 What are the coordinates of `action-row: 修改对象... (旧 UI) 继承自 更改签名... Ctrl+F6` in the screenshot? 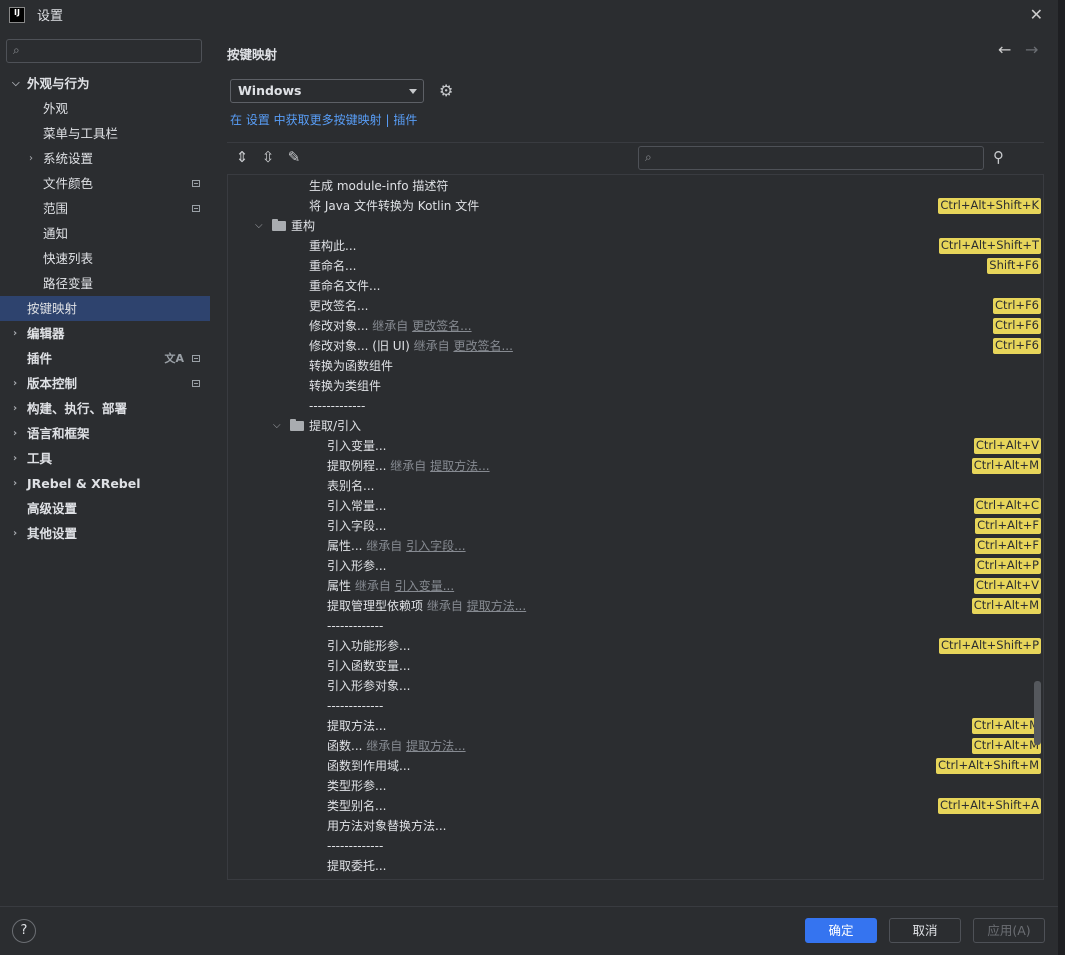 It's located at (634, 346).